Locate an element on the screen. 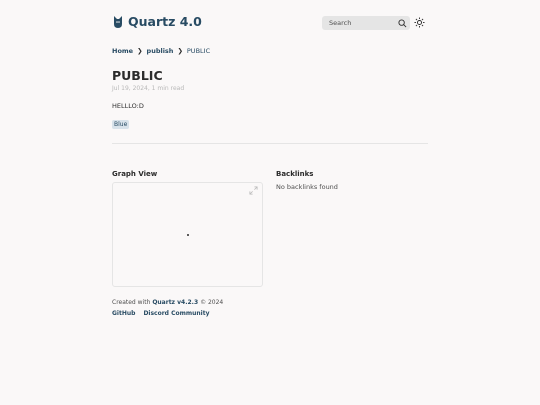 This screenshot has height=405, width=540. breadcrumb-current: PUBLIC is located at coordinates (198, 51).